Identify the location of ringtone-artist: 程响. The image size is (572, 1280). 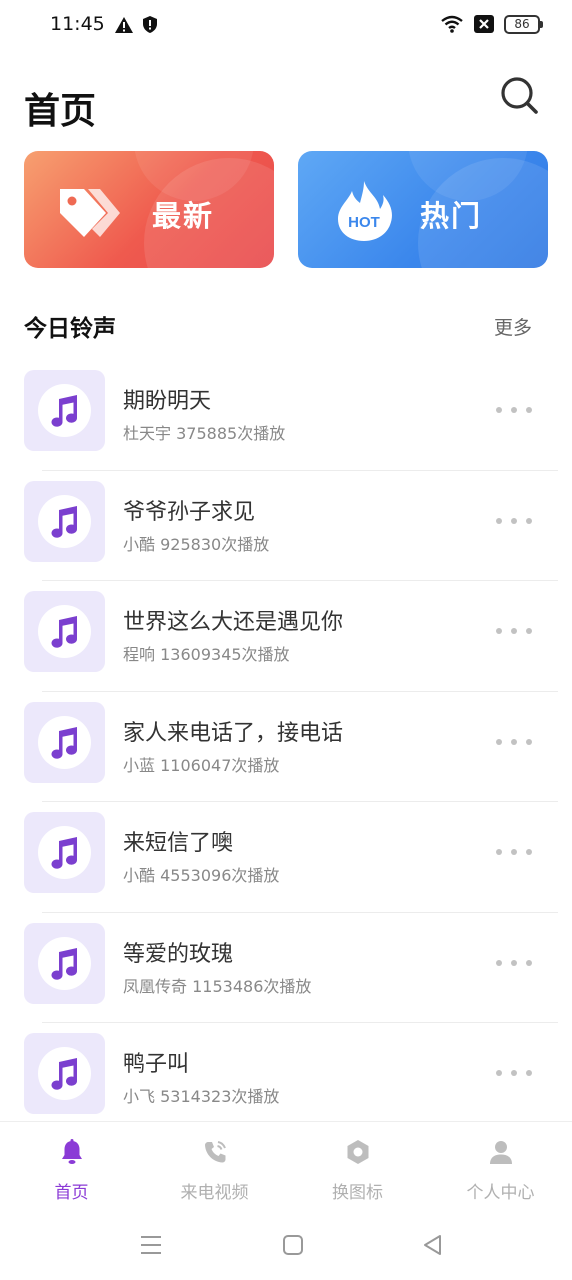
(139, 654).